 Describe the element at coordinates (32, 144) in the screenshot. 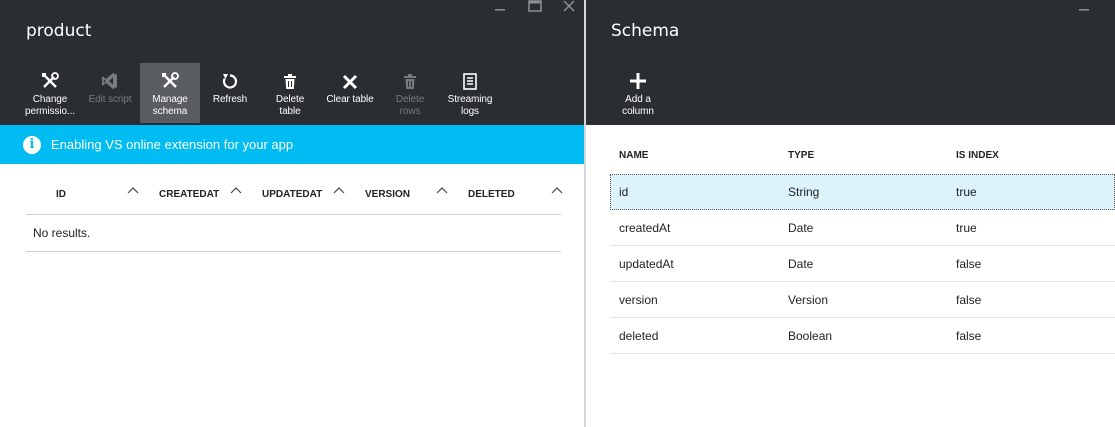

I see `info-icon: i` at that location.